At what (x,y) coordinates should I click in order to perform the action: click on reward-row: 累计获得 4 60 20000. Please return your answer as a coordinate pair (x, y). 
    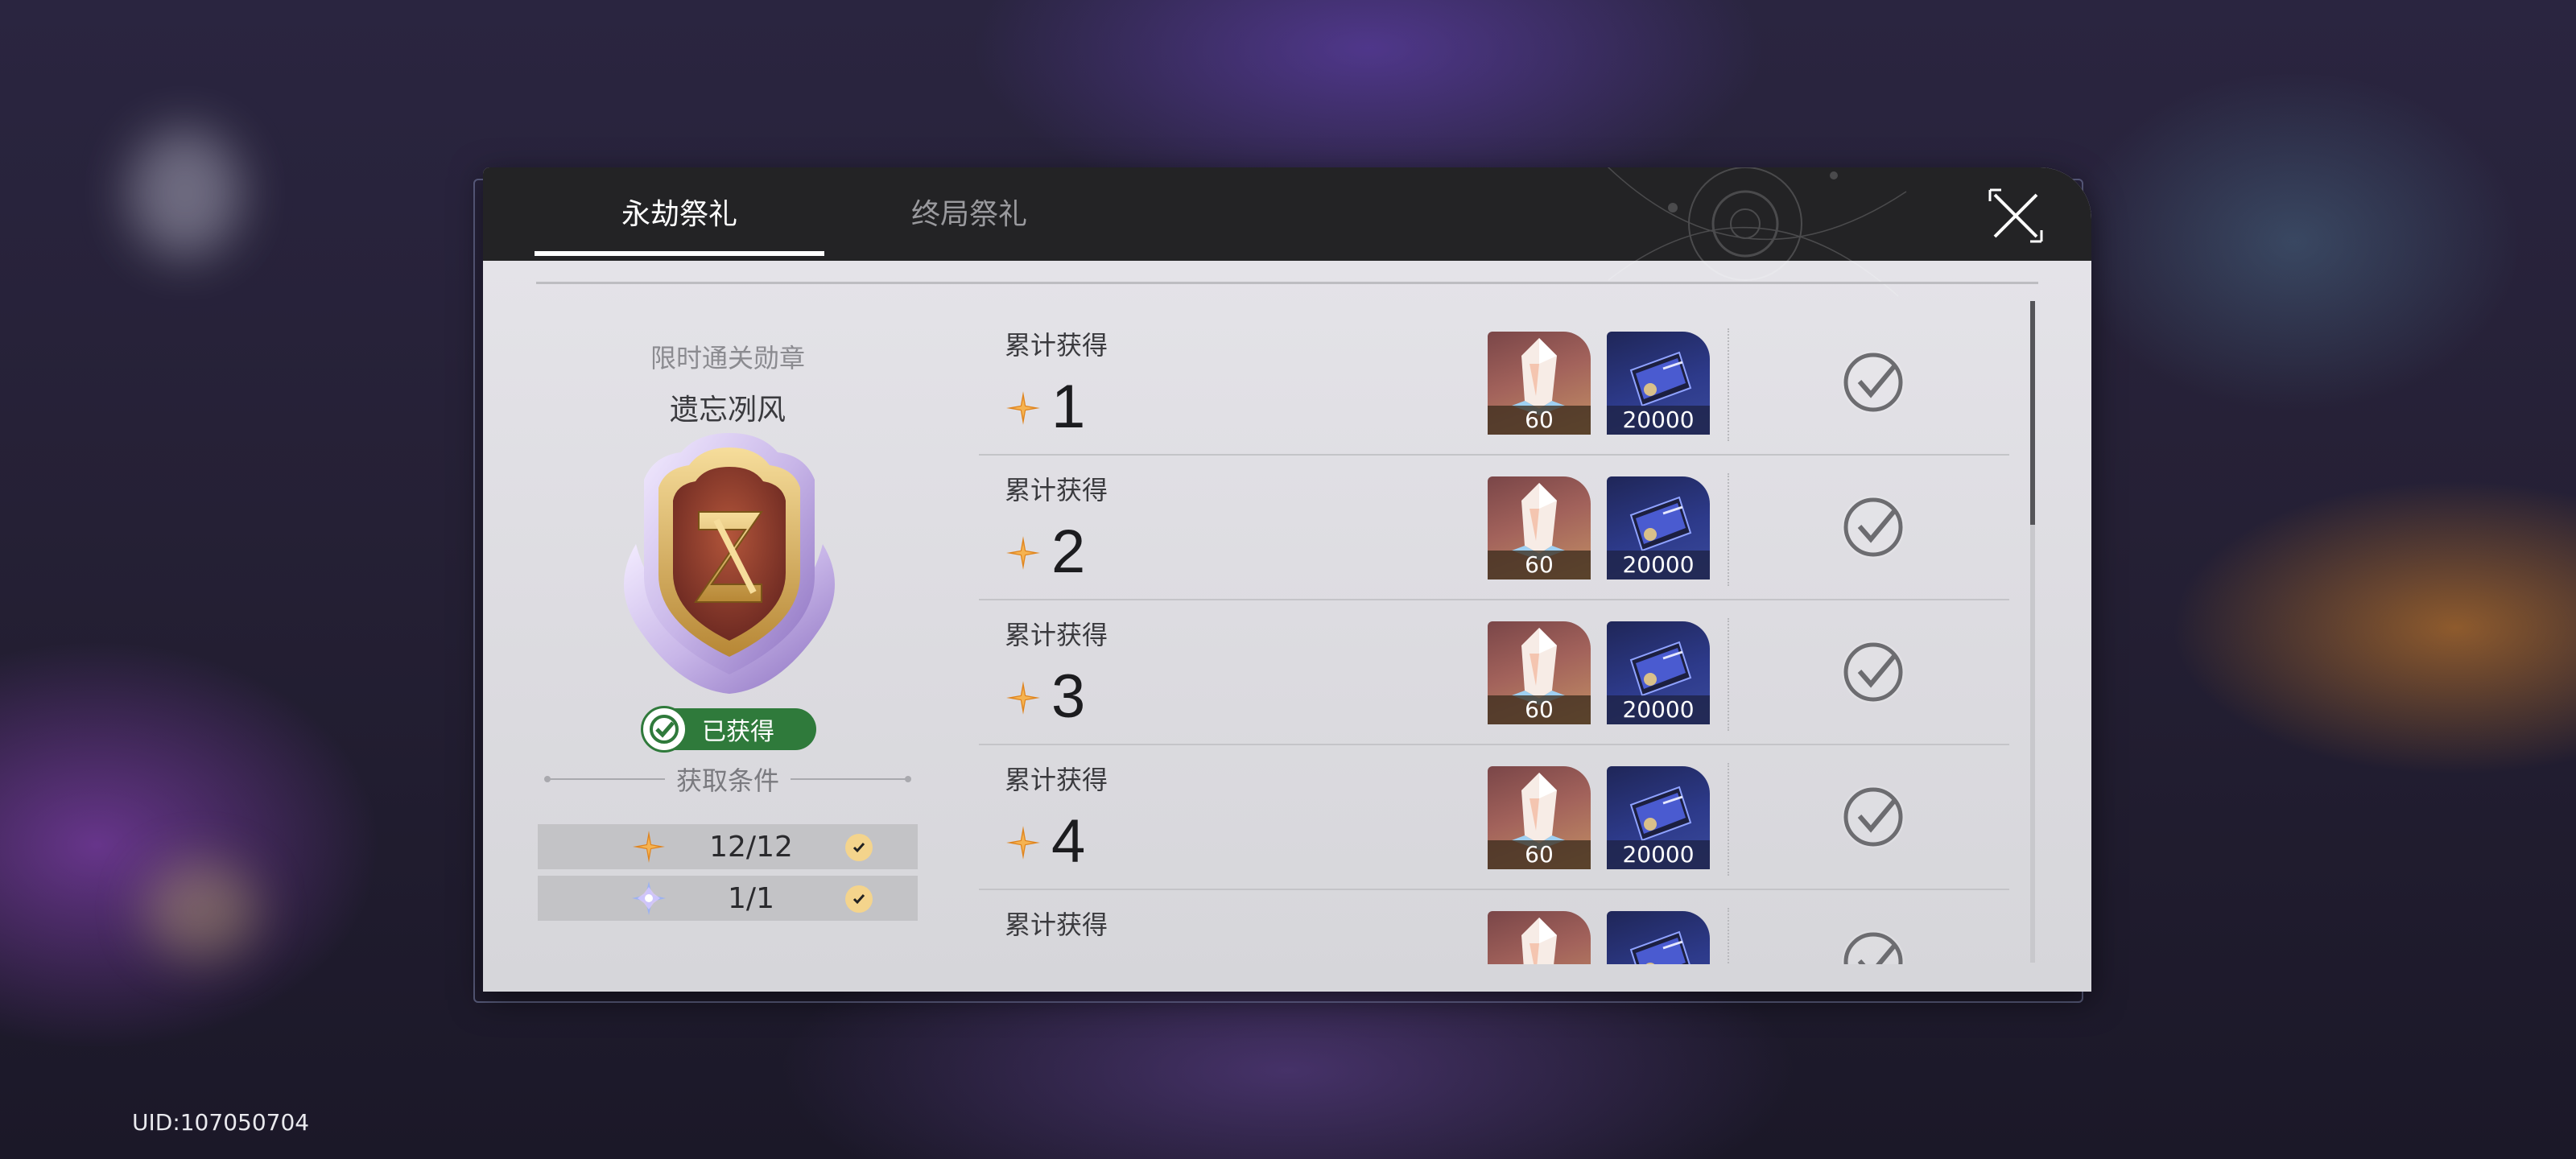
    Looking at the image, I should click on (1494, 817).